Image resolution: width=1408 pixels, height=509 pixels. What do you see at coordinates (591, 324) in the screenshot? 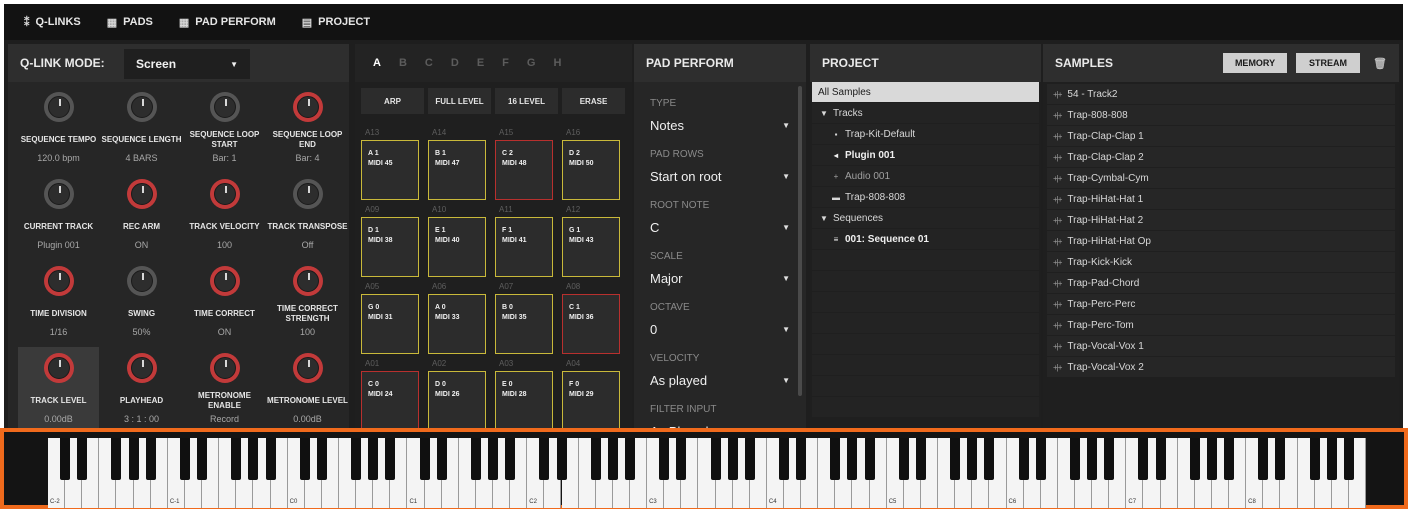
I see `pad-button: C 1 MIDI 36` at bounding box center [591, 324].